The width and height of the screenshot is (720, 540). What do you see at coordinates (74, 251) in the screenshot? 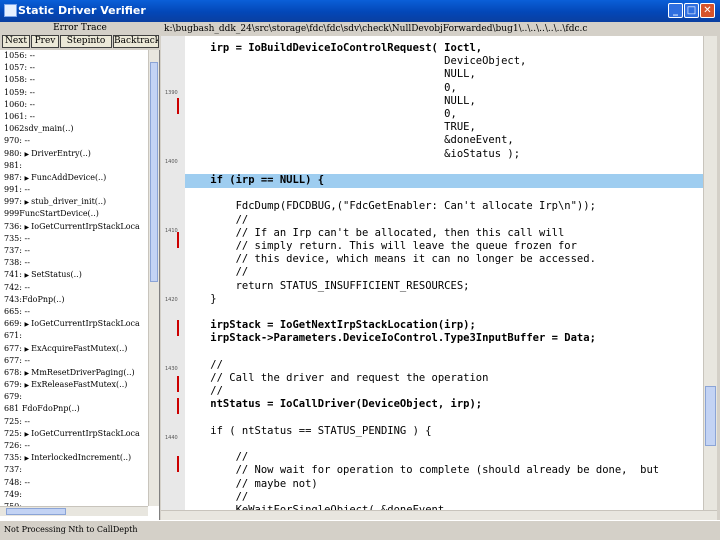
I see `trace-row: 737: --` at bounding box center [74, 251].